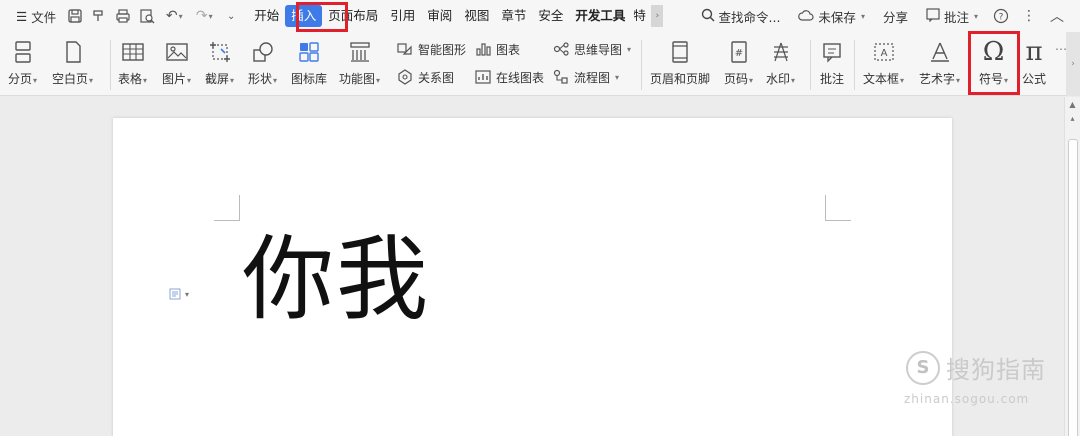 The image size is (1080, 436). I want to click on comment-icon, so click(933, 16).